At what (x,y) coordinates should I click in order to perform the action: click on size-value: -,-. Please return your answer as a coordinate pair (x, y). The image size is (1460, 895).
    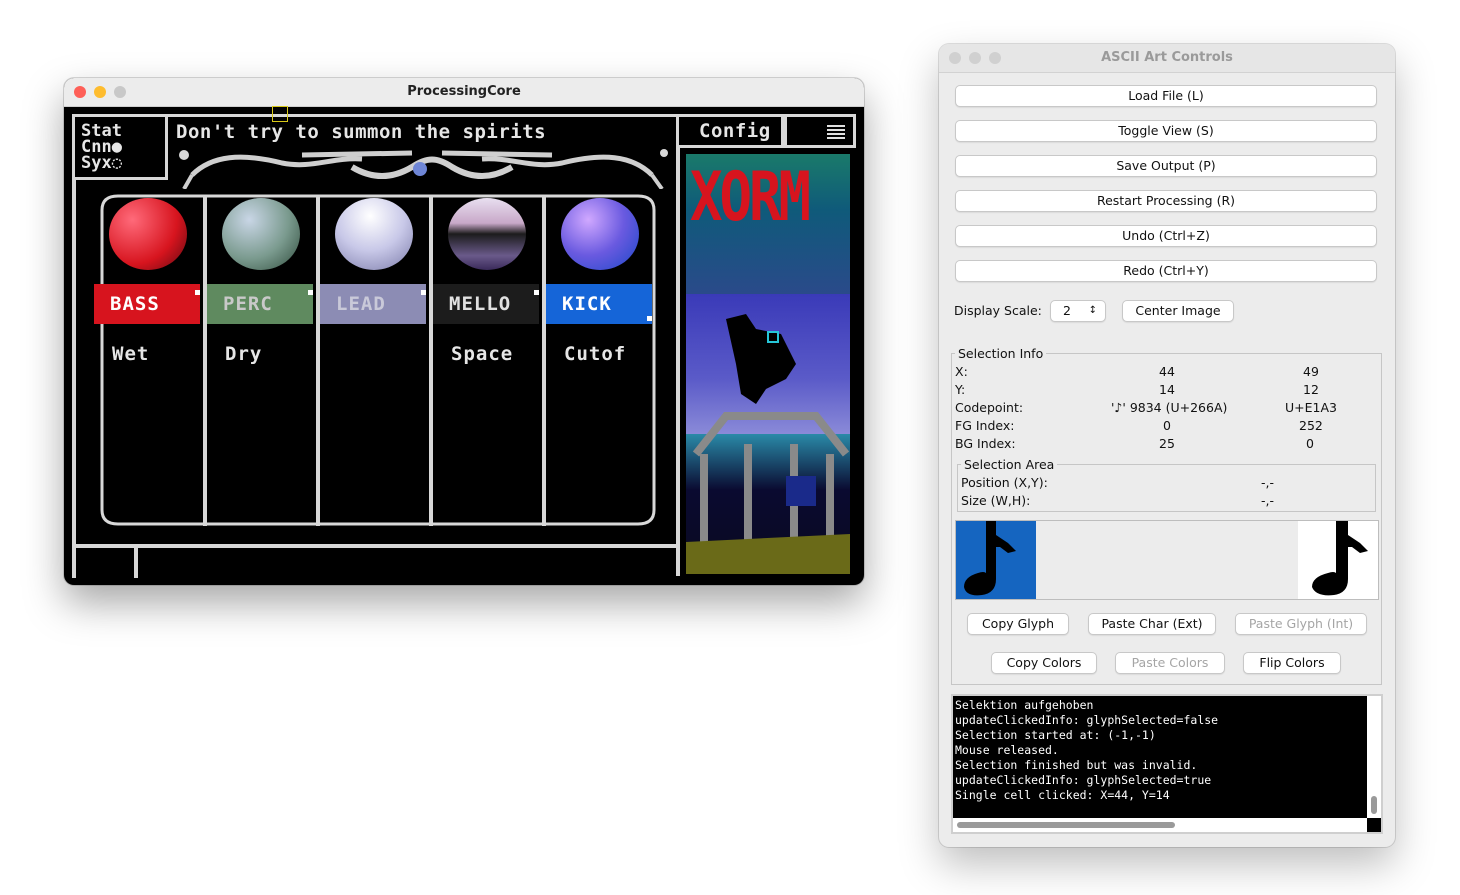
    Looking at the image, I should click on (1267, 500).